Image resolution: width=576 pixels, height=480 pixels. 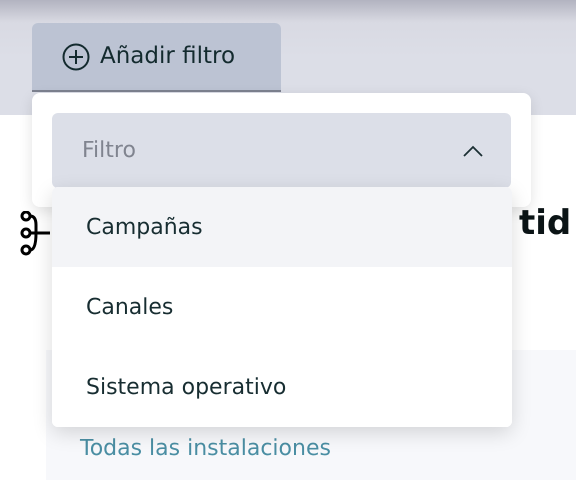 I want to click on page-heading: tid, so click(x=545, y=223).